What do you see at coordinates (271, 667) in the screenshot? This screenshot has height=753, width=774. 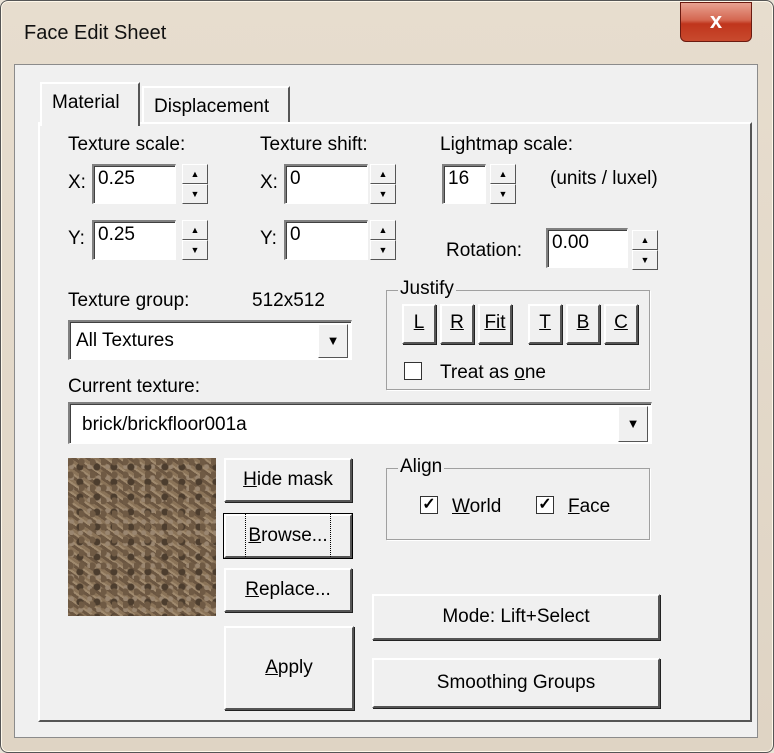 I see `button-accel: A` at bounding box center [271, 667].